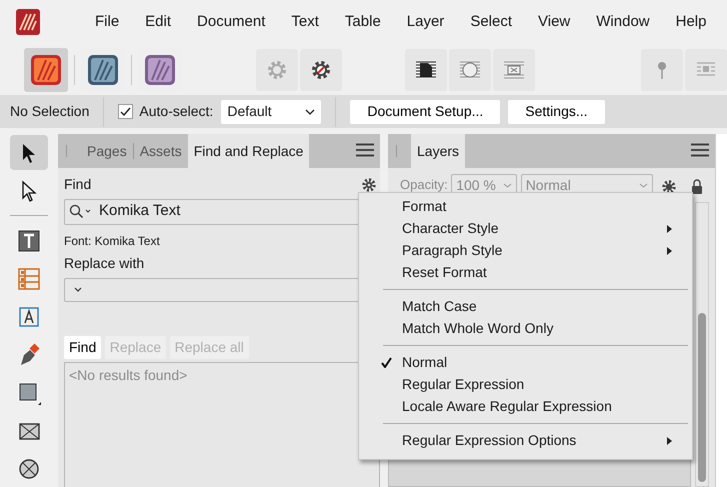 Image resolution: width=727 pixels, height=487 pixels. I want to click on publisher-app-icon, so click(46, 70).